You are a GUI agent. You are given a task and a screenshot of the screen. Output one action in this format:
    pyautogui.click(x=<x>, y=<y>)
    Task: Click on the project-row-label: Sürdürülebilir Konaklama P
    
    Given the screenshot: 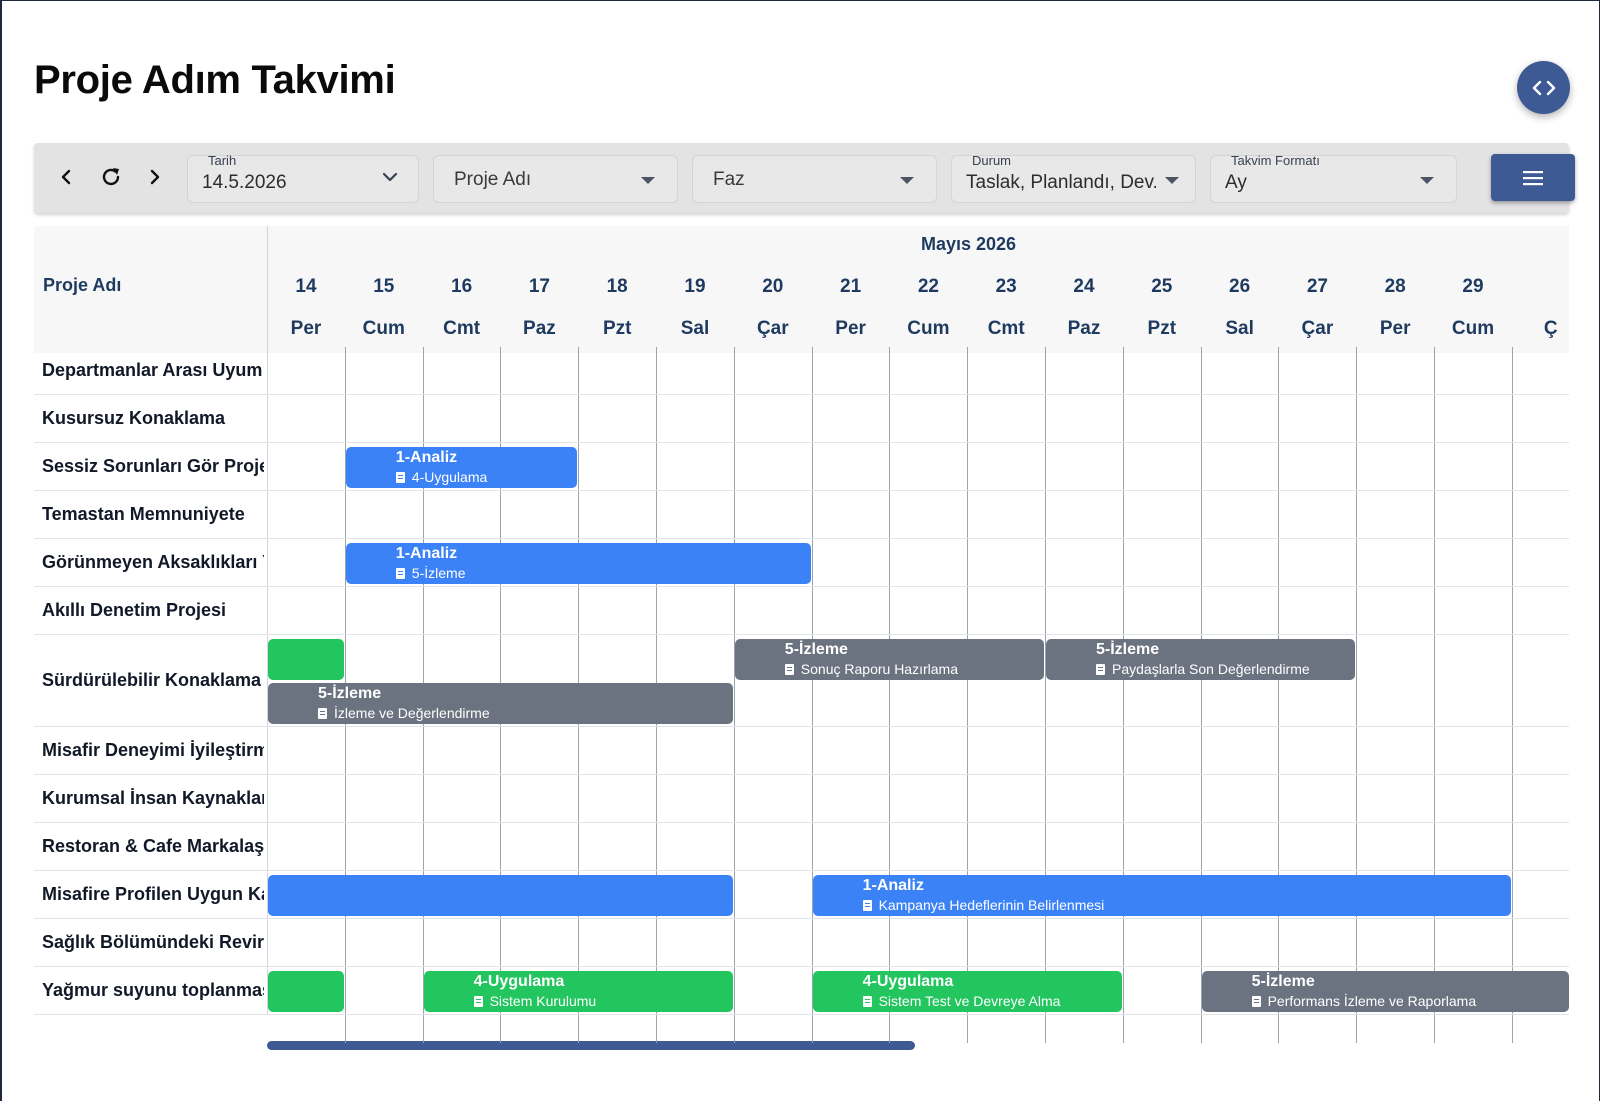 What is the action you would take?
    pyautogui.click(x=153, y=680)
    